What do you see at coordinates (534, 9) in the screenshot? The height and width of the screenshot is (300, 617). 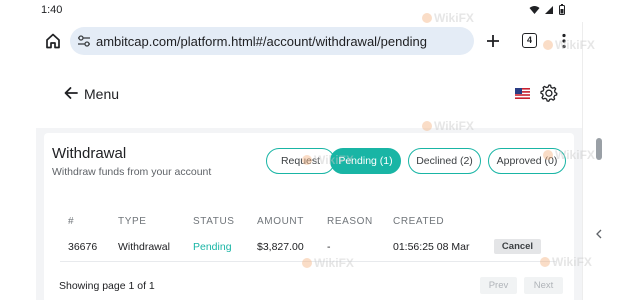 I see `wifi-icon` at bounding box center [534, 9].